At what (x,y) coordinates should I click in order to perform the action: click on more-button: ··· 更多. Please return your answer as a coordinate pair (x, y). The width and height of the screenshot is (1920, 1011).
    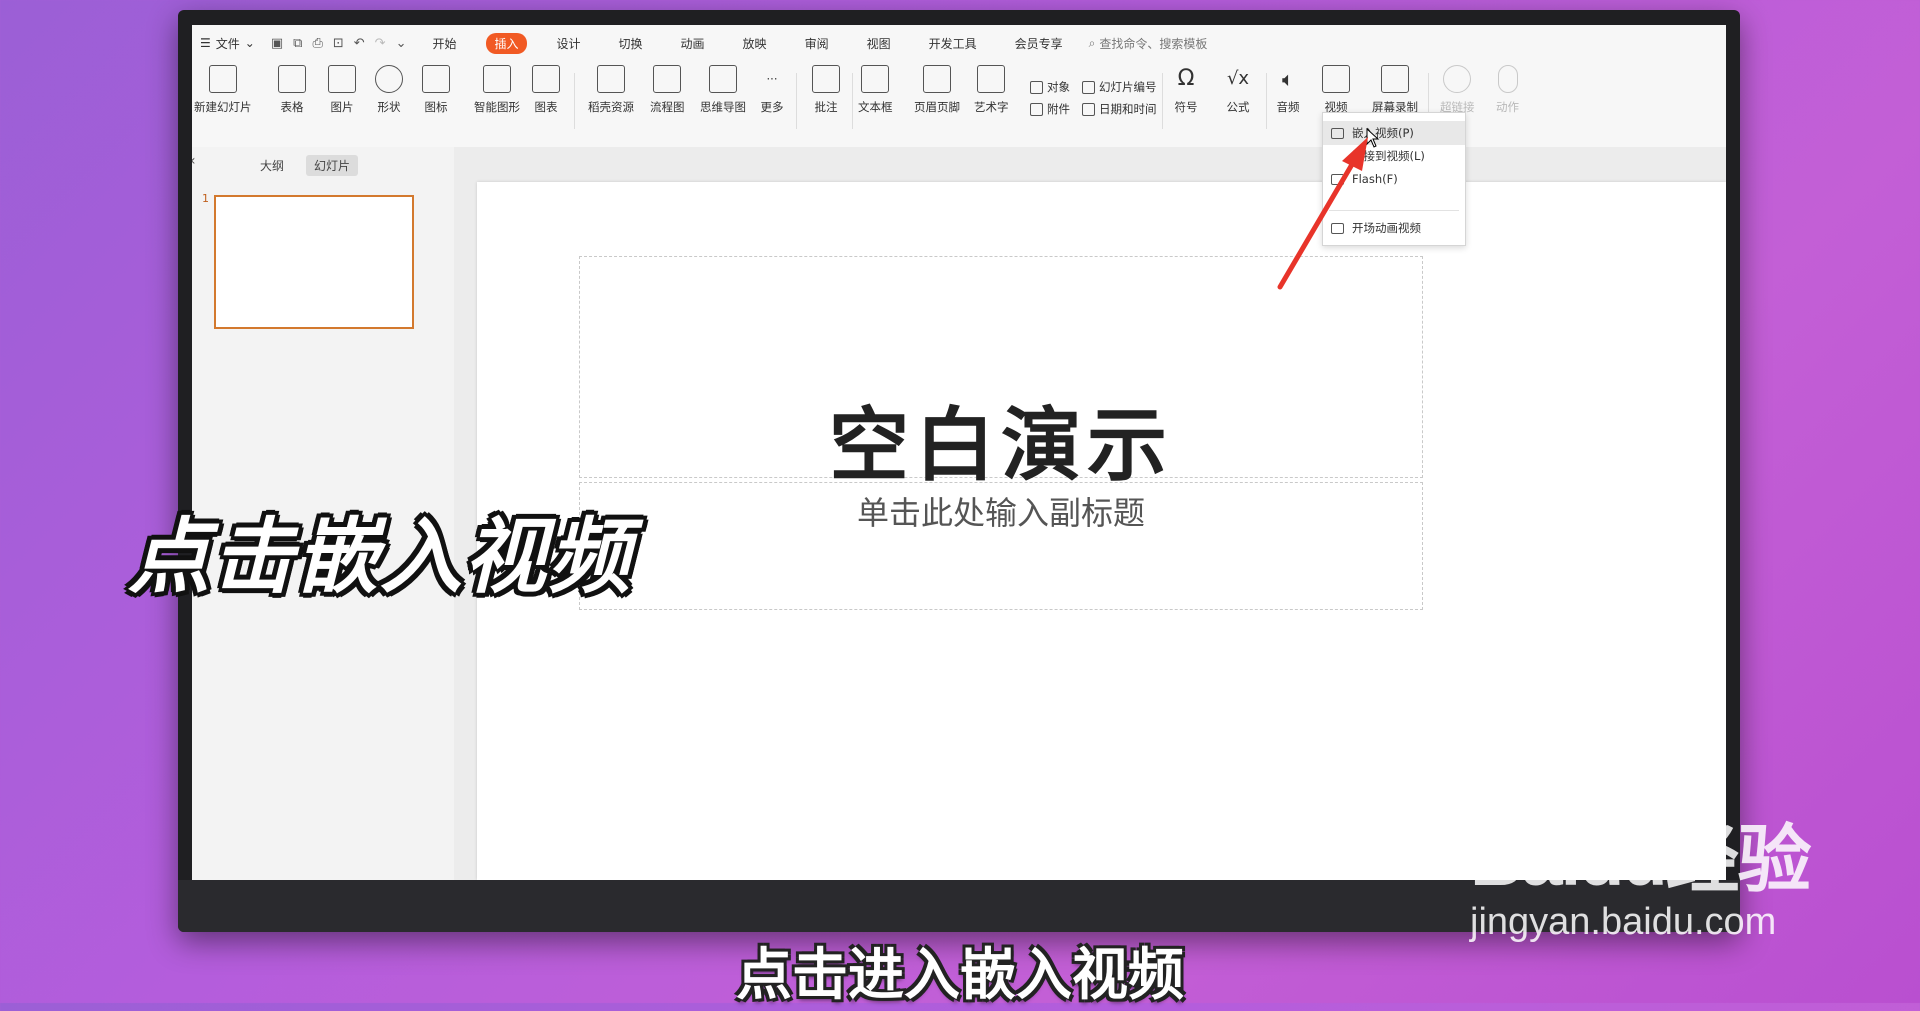
    Looking at the image, I should click on (772, 90).